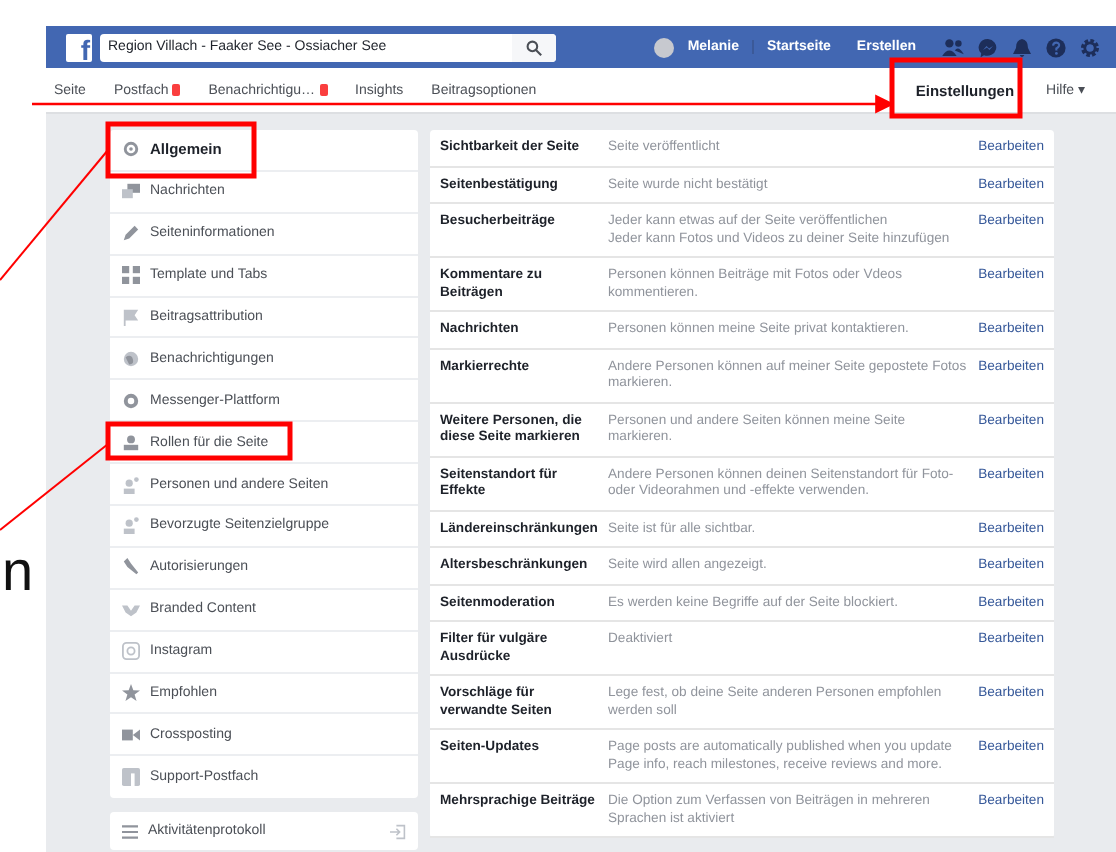 The height and width of the screenshot is (852, 1116). Describe the element at coordinates (131, 693) in the screenshot. I see `star-icon` at that location.